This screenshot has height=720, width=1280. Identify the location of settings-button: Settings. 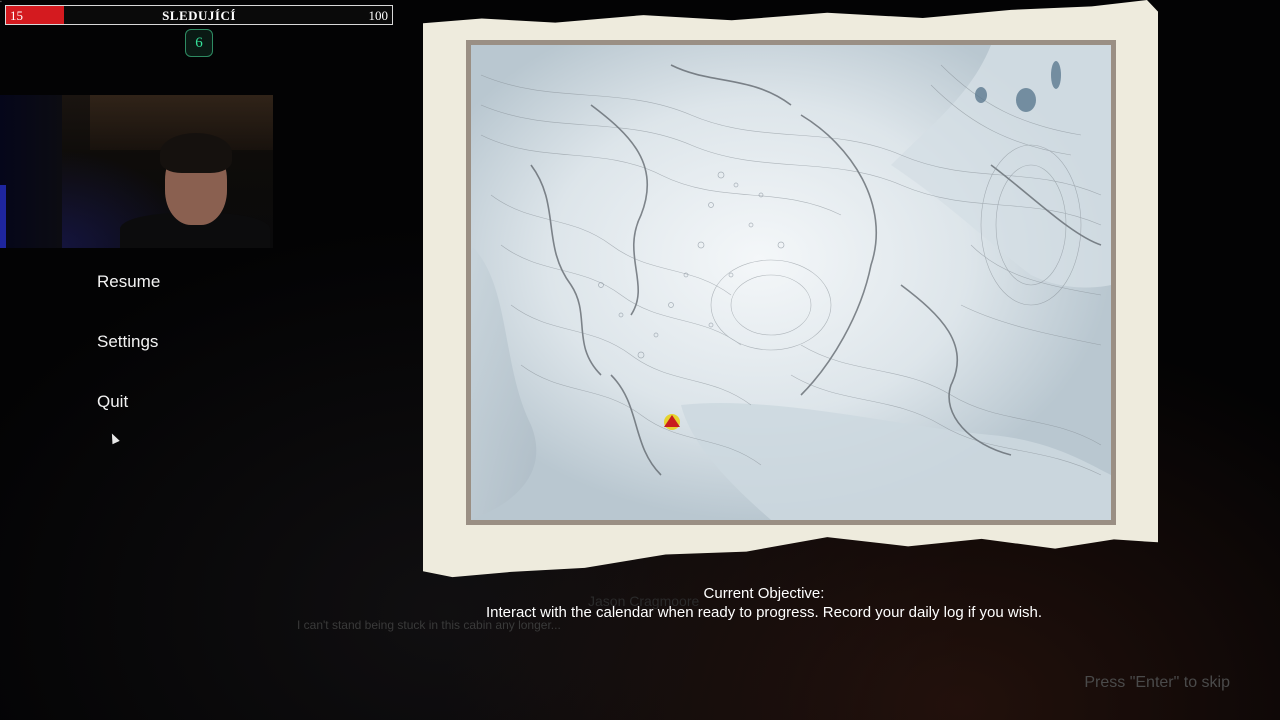
(128, 342).